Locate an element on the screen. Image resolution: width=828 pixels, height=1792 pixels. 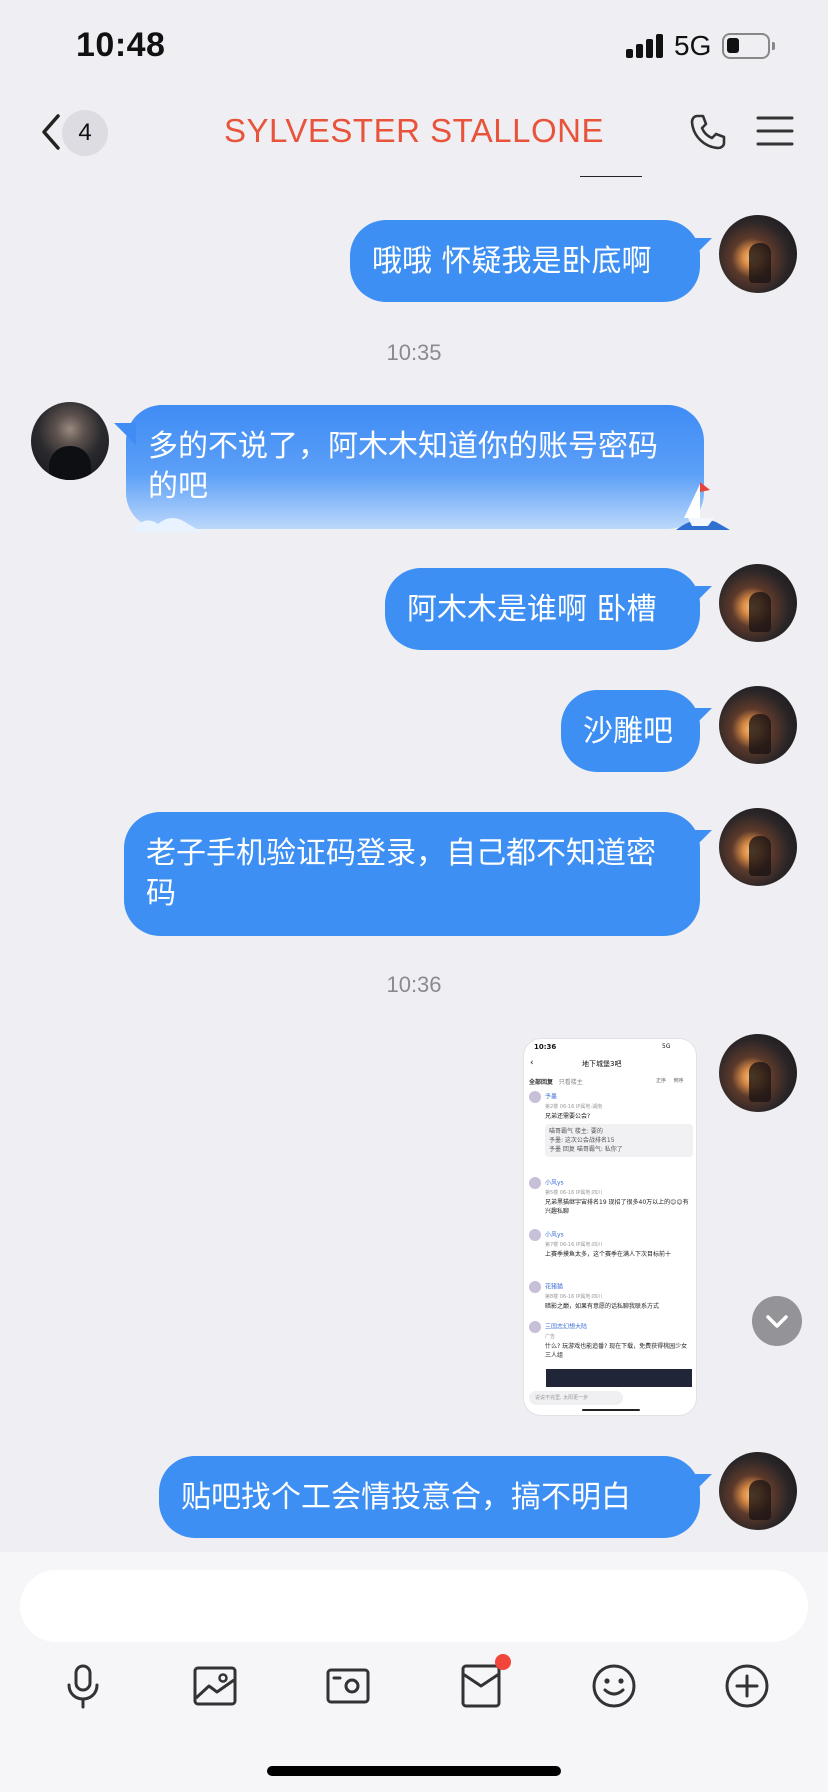
message-timestamp: 10:36 is located at coordinates (414, 984).